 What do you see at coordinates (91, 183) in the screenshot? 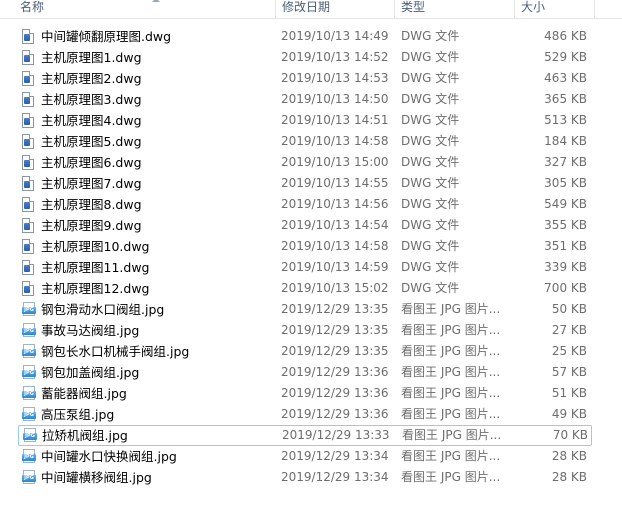
I see `file-name: 主机原理图7.dwg` at bounding box center [91, 183].